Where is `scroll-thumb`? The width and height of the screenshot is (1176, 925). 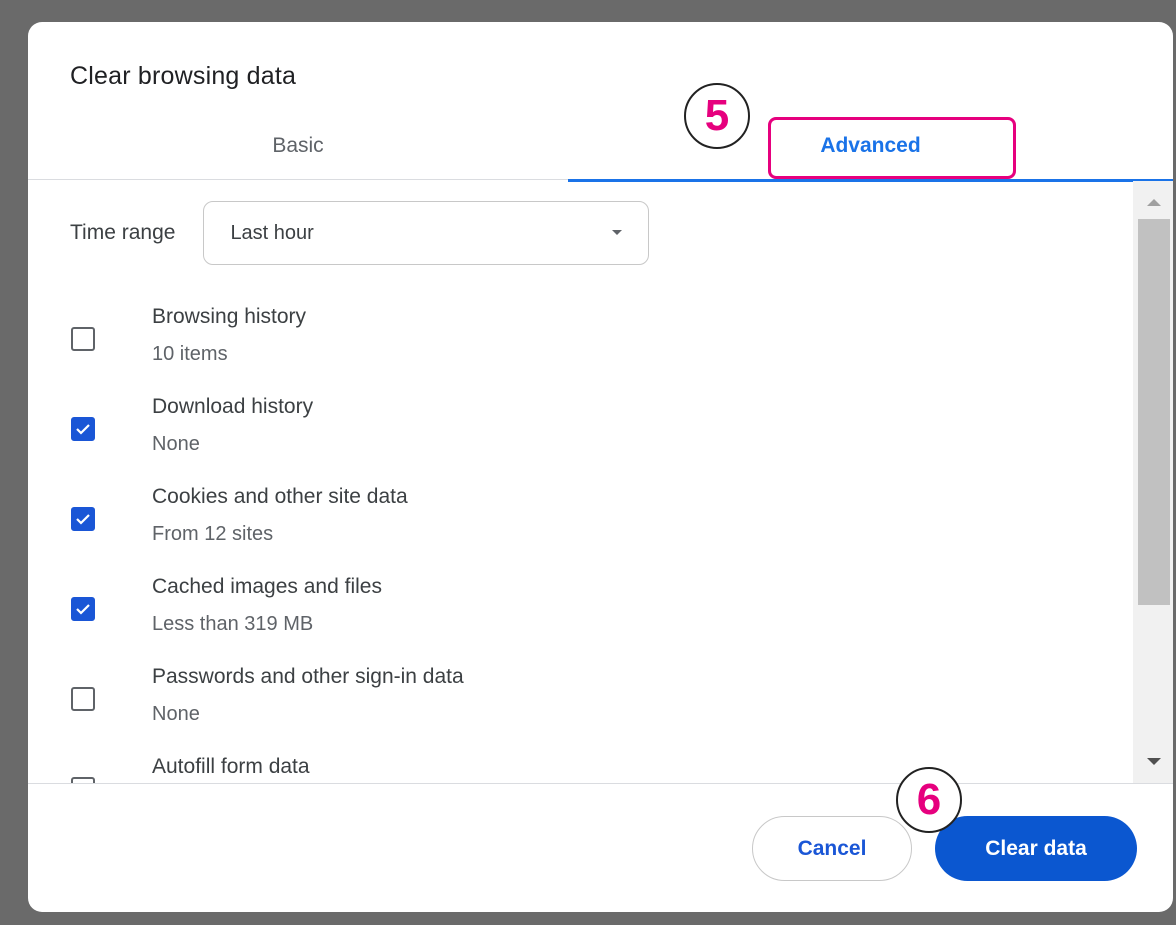 scroll-thumb is located at coordinates (1154, 412).